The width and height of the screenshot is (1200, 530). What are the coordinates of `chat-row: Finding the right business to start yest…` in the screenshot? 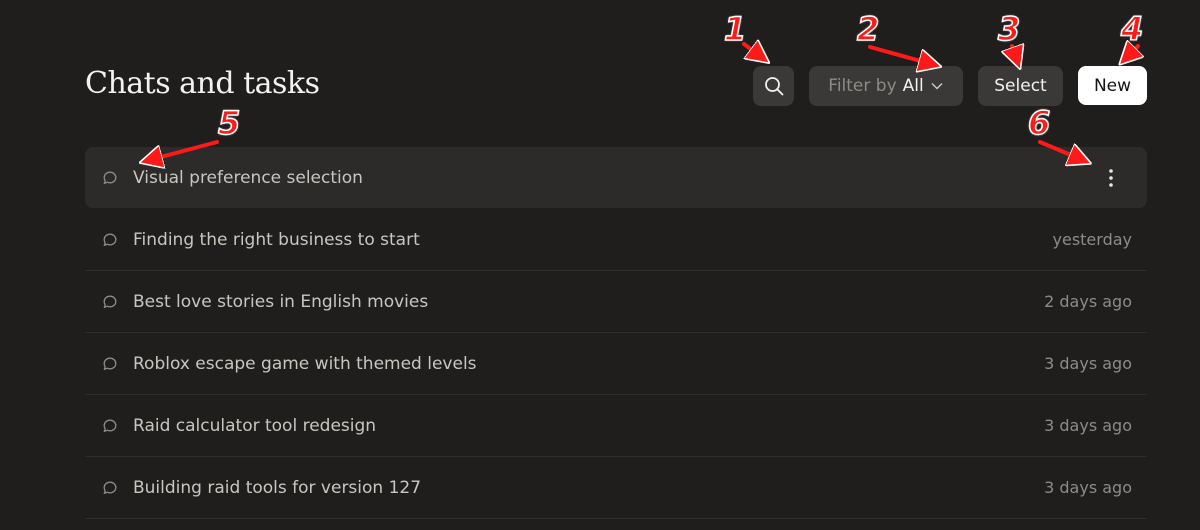 It's located at (616, 240).